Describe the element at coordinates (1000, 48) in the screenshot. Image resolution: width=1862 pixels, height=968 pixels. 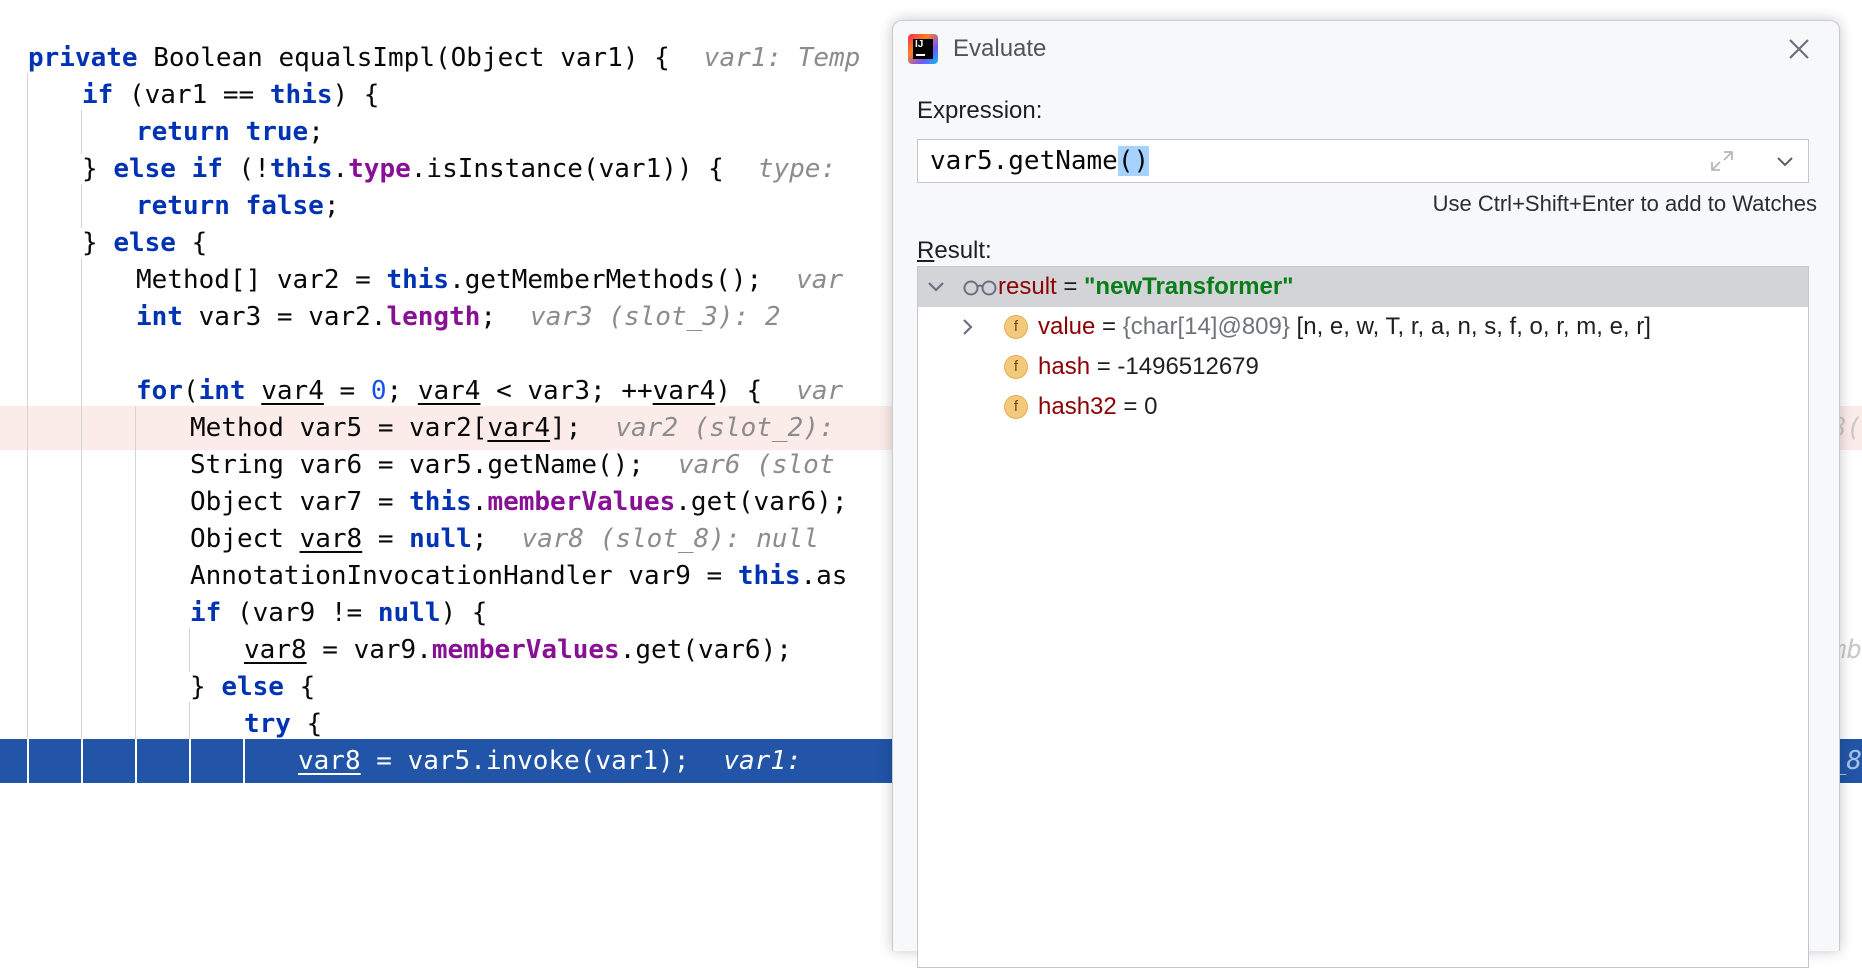
I see `dialog-title: Evaluate` at that location.